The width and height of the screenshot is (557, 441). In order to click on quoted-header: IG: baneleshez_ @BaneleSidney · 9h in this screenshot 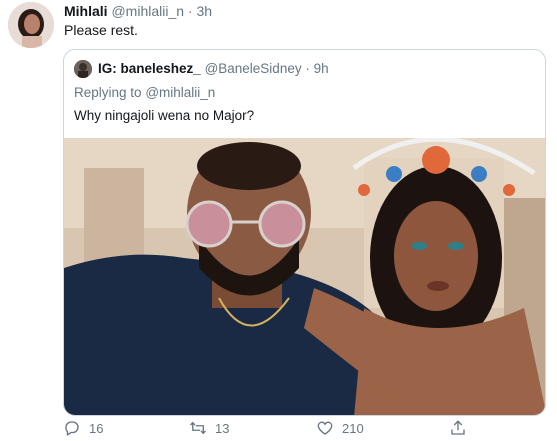, I will do `click(213, 68)`.